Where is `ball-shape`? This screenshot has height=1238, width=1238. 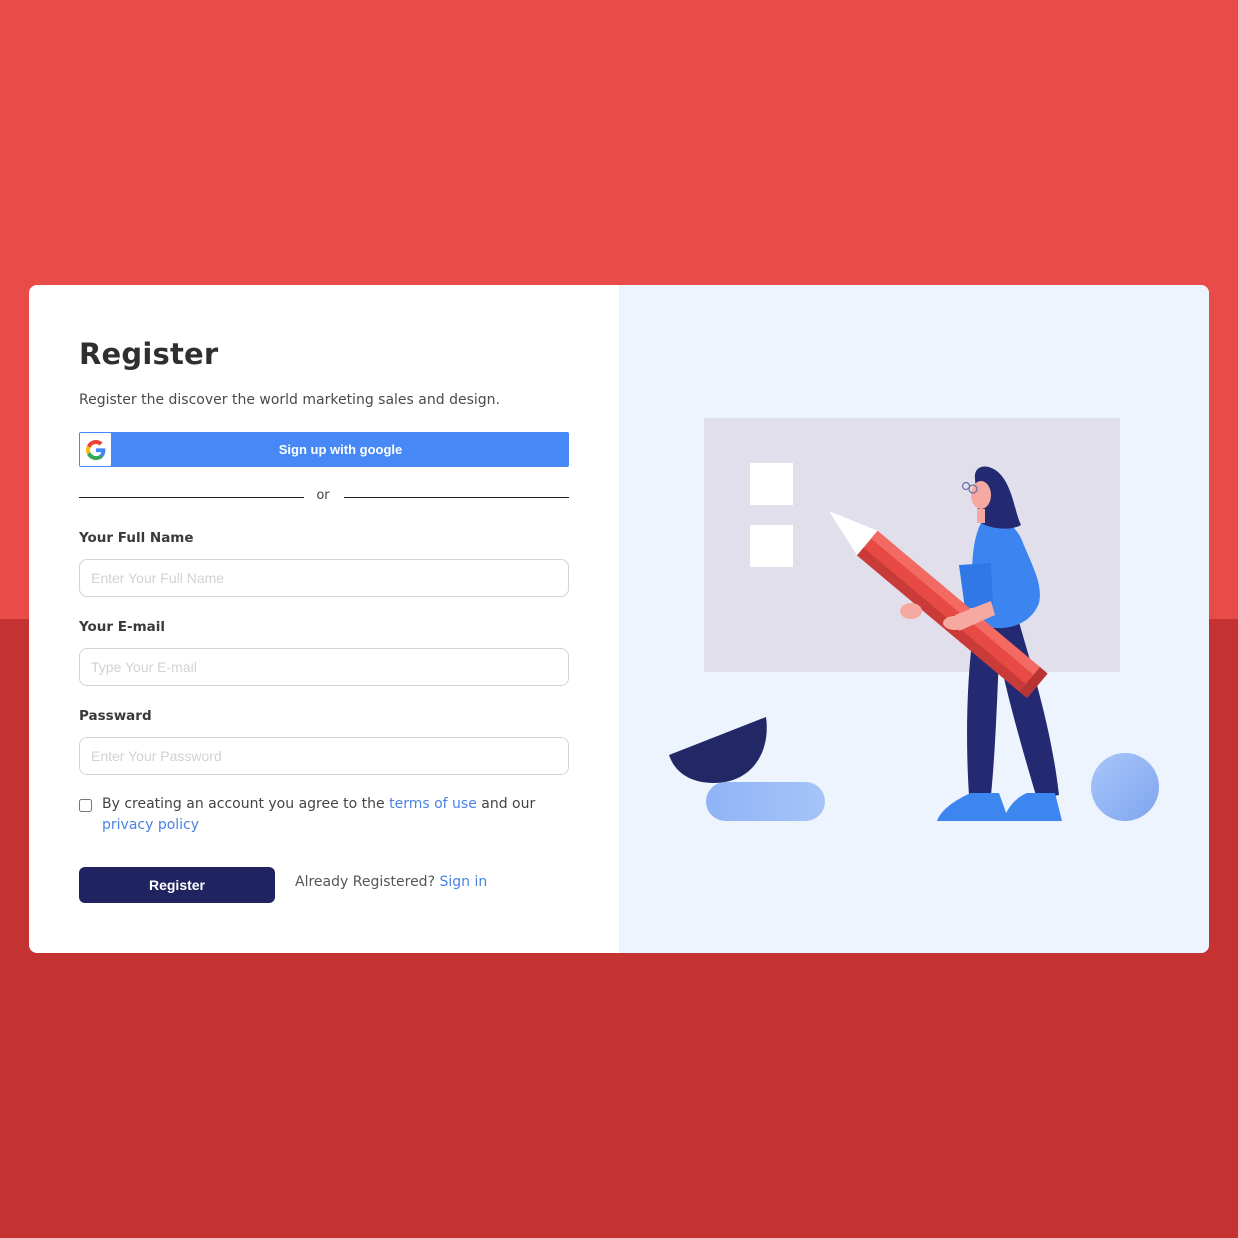 ball-shape is located at coordinates (1125, 787).